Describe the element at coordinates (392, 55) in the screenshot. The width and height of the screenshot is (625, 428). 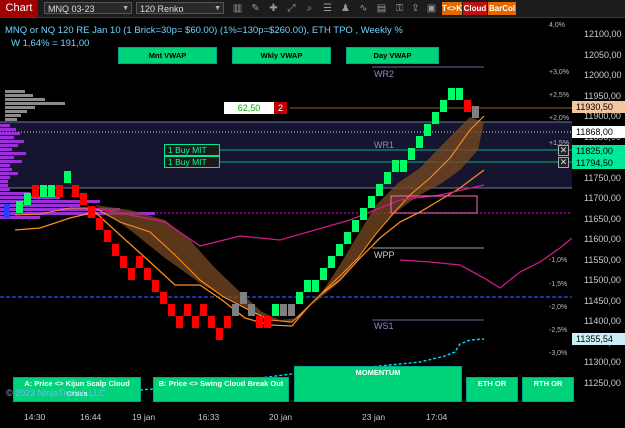
I see `day-vwap-button: Day VWAP` at that location.